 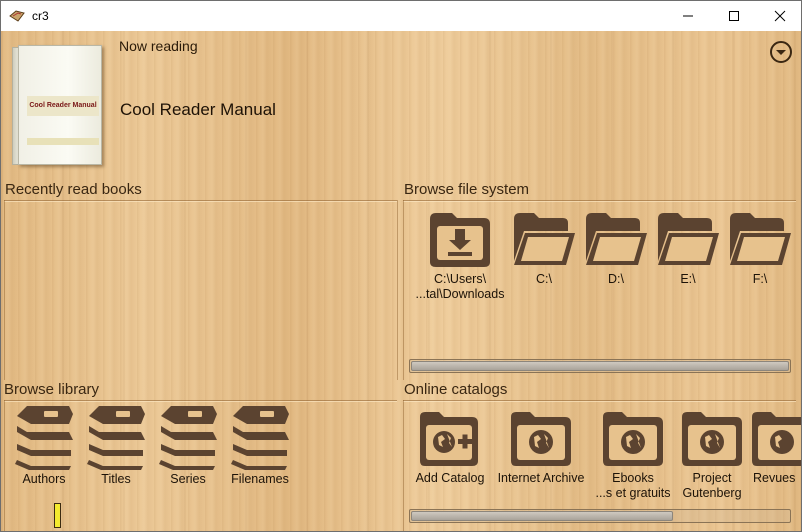 What do you see at coordinates (599, 400) in the screenshot?
I see `catalogs-divider` at bounding box center [599, 400].